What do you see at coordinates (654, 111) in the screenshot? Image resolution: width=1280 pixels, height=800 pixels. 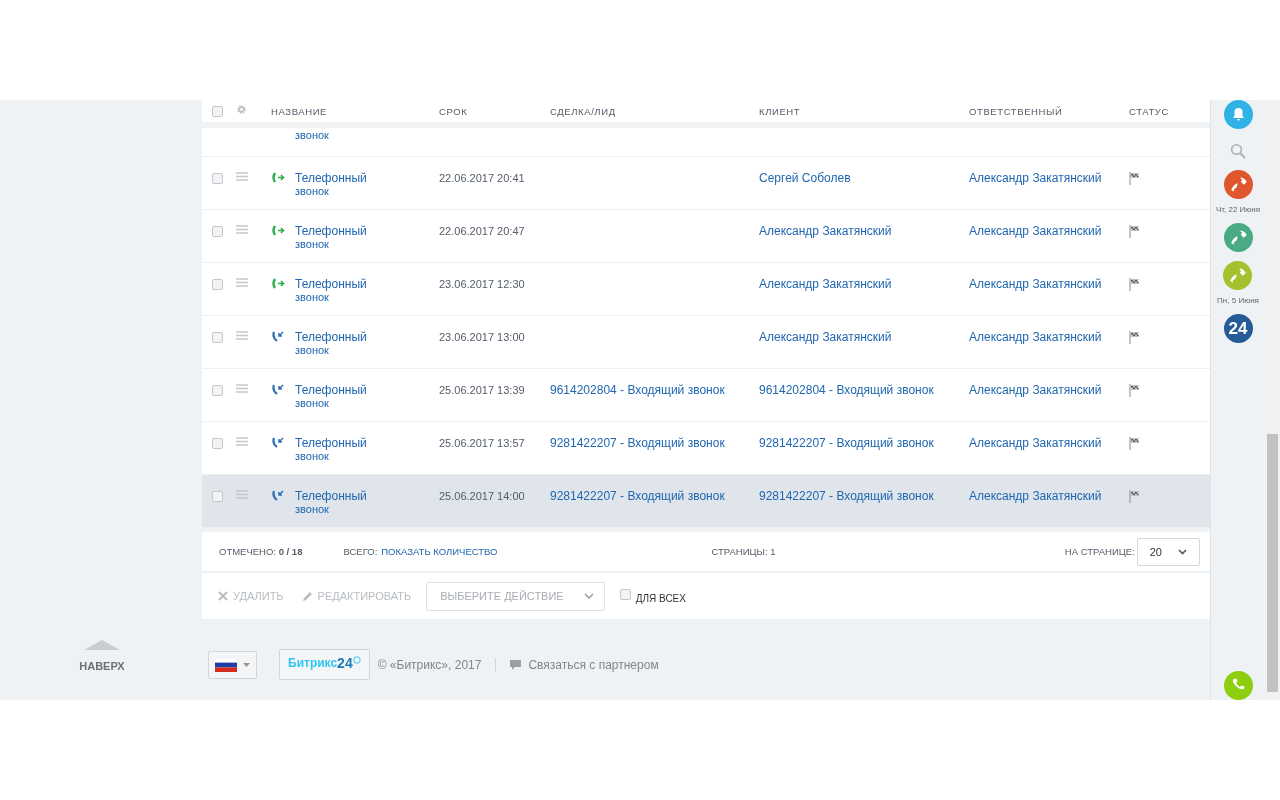 I see `column-header: СДЕЛКА/ЛИД` at bounding box center [654, 111].